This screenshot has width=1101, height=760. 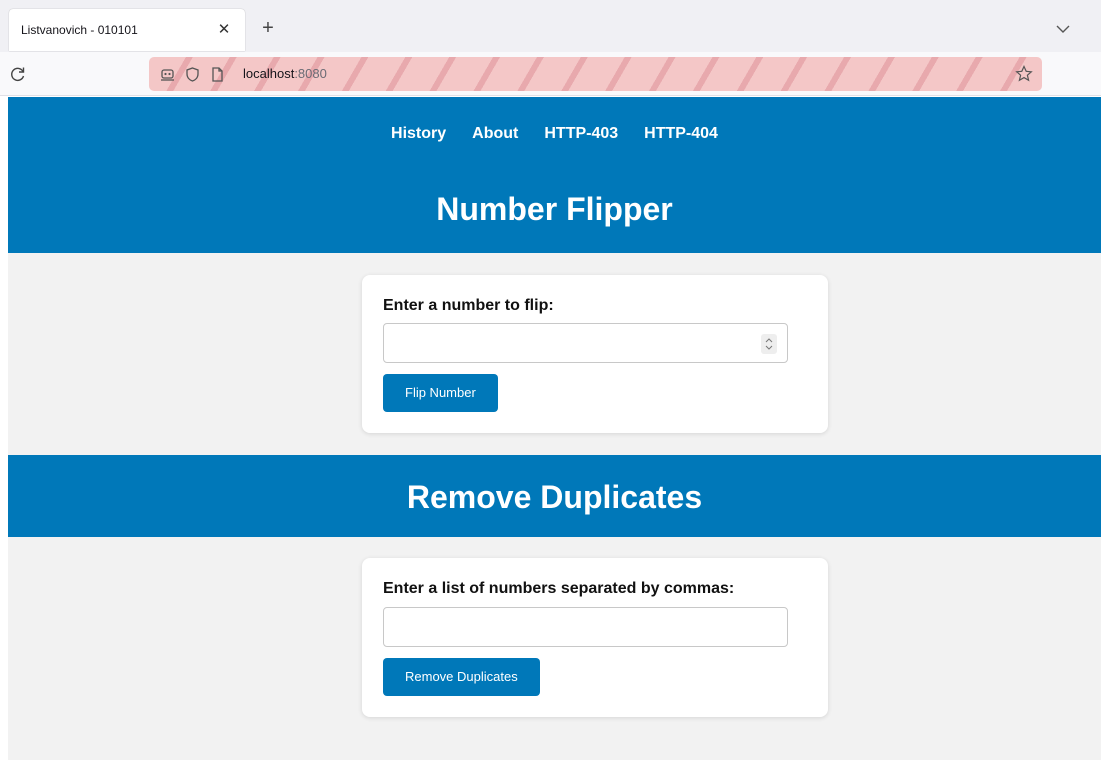 I want to click on flip-number-input, so click(x=585, y=343).